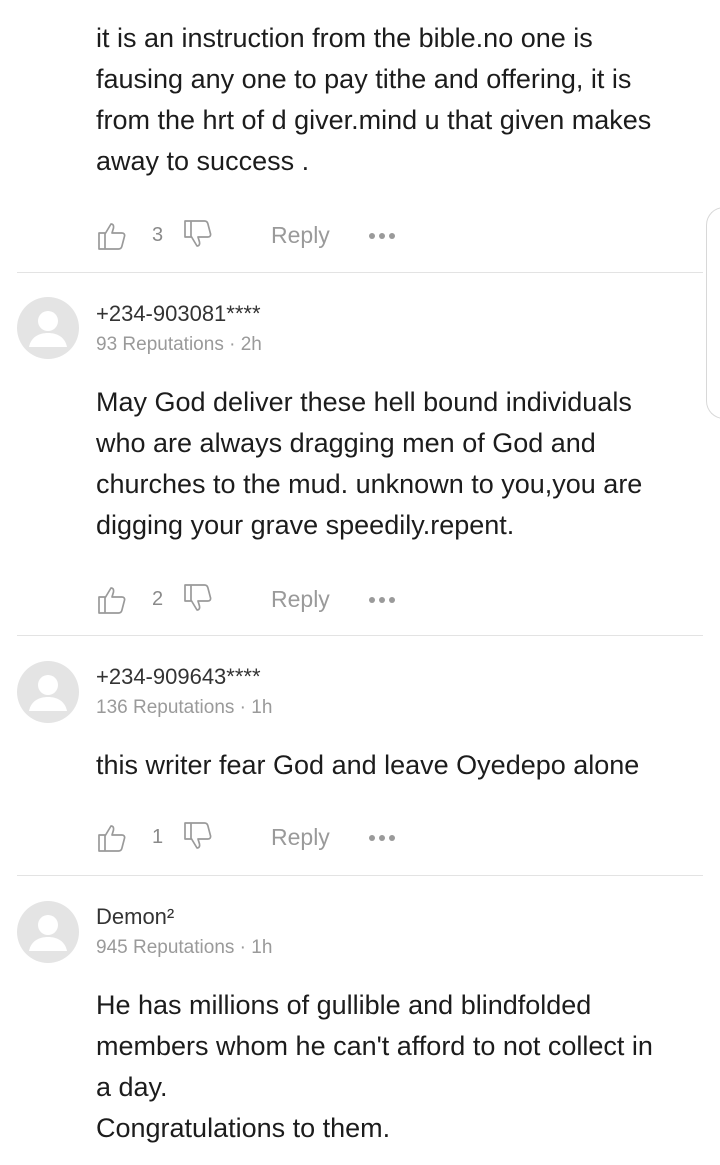 Image resolution: width=720 pixels, height=1165 pixels. I want to click on comment-actions: 2 Reply, so click(393, 600).